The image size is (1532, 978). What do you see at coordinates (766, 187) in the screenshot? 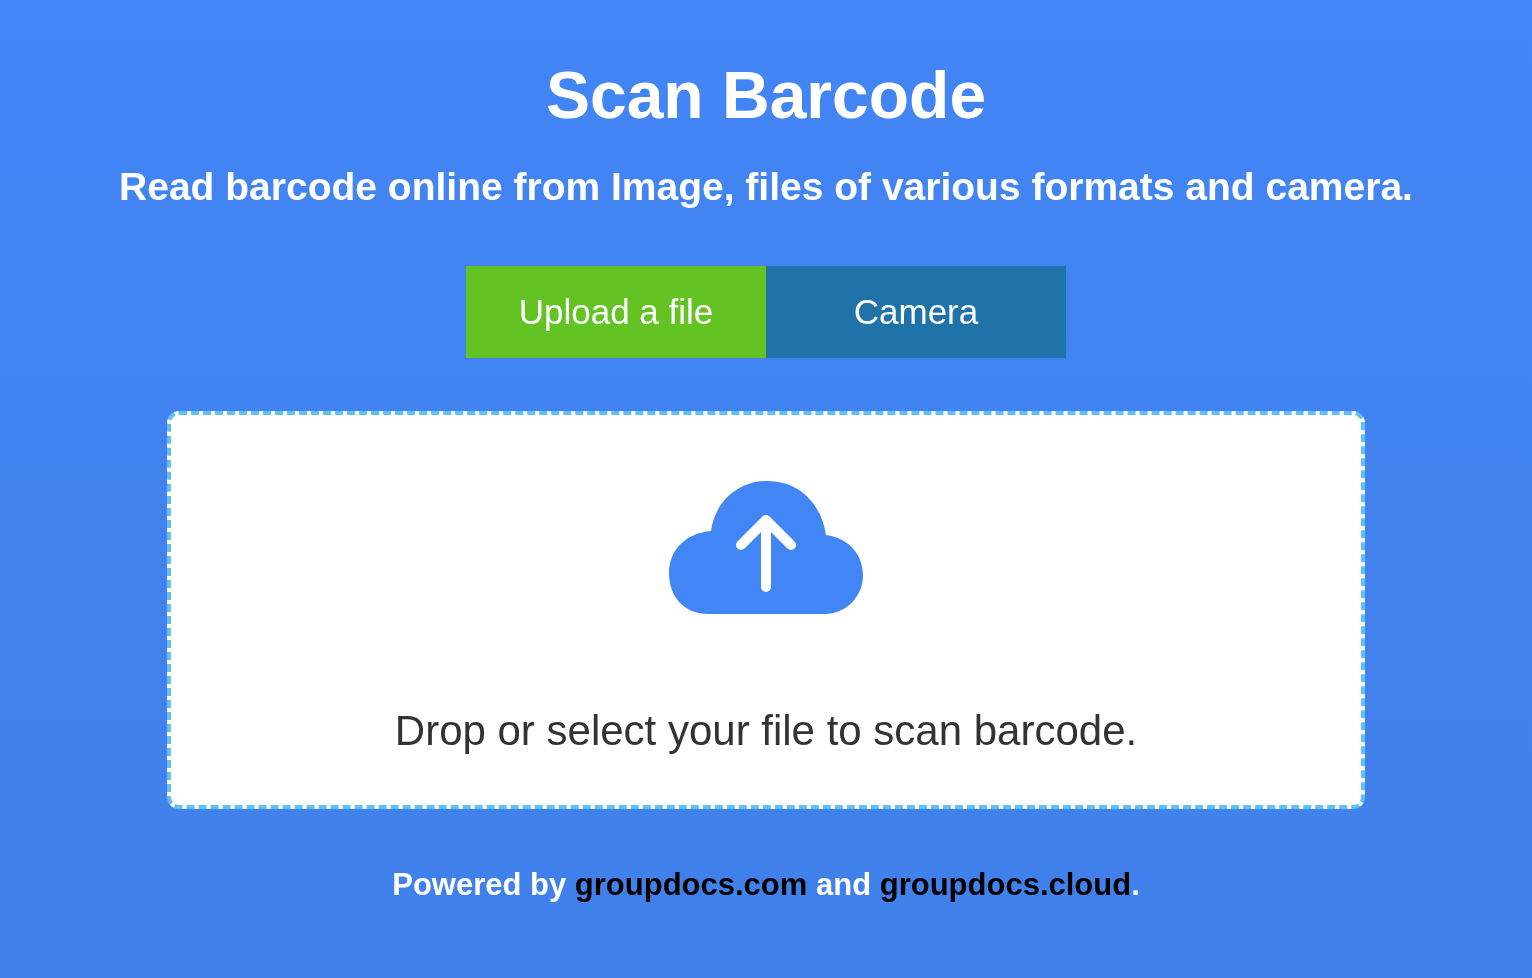
I see `subtitle: Read barcode online from Image, files of various formats and camera.` at bounding box center [766, 187].